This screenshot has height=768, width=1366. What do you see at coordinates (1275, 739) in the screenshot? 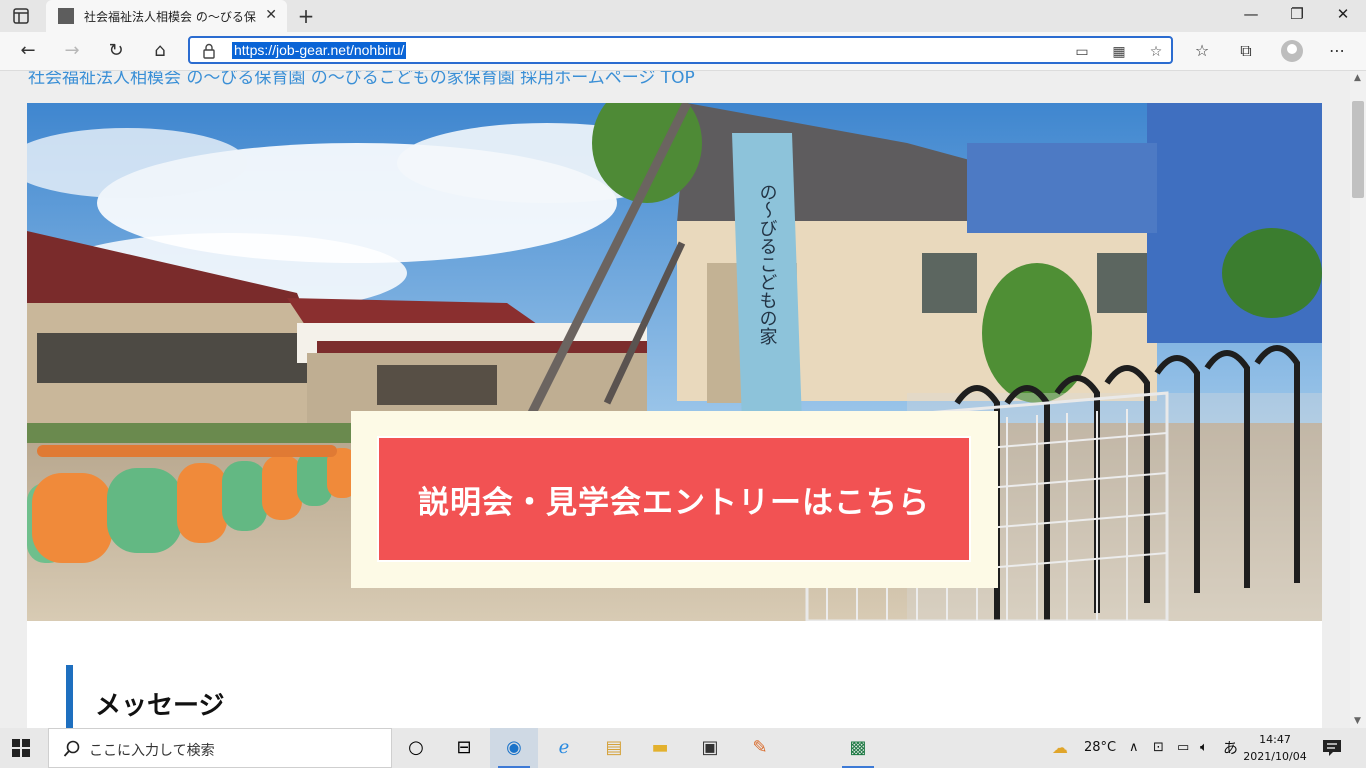
I see `clock-time: 14:47` at bounding box center [1275, 739].